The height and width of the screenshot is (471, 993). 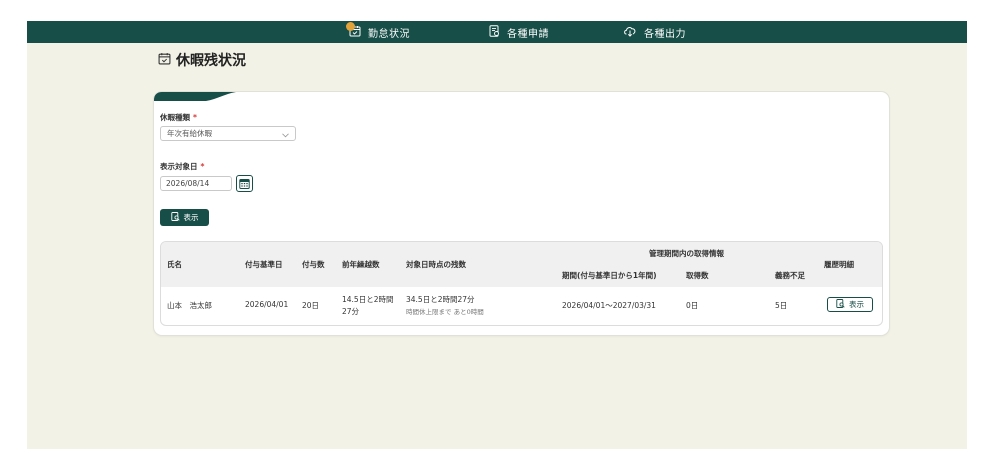 I want to click on nav-label: 勤怠状況, so click(x=389, y=34).